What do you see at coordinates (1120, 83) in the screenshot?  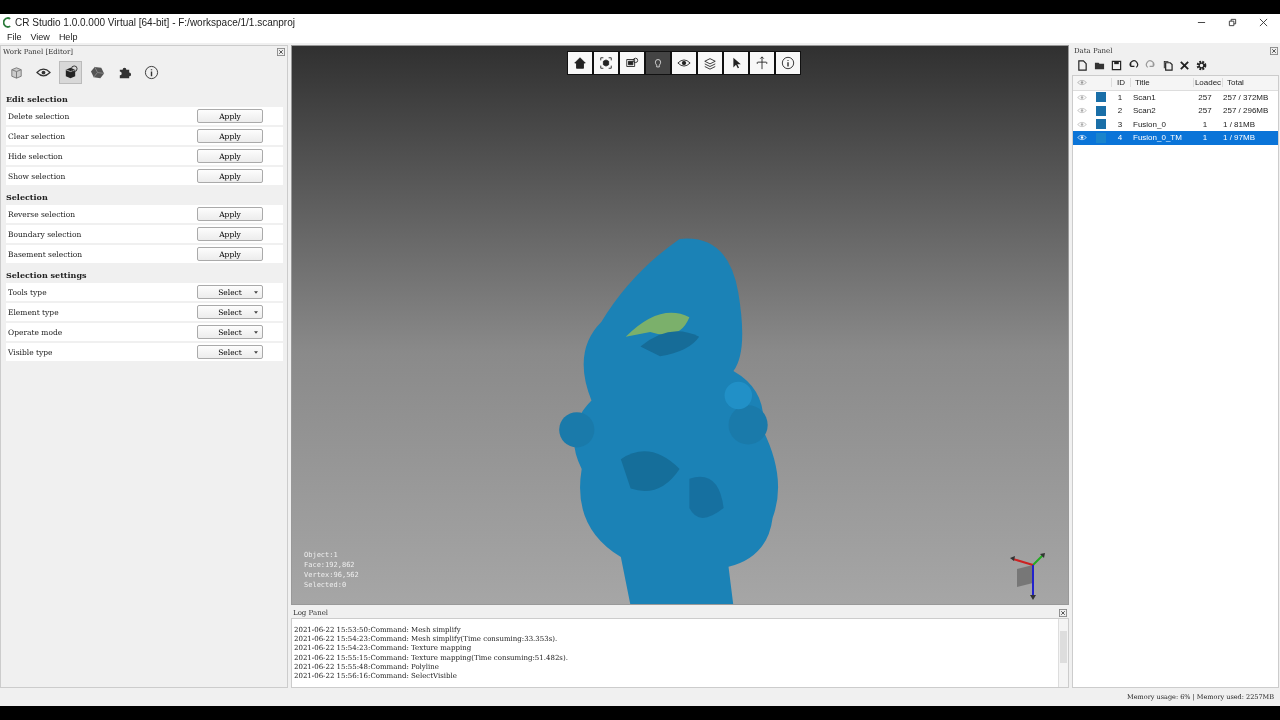 I see `column-header: ID` at bounding box center [1120, 83].